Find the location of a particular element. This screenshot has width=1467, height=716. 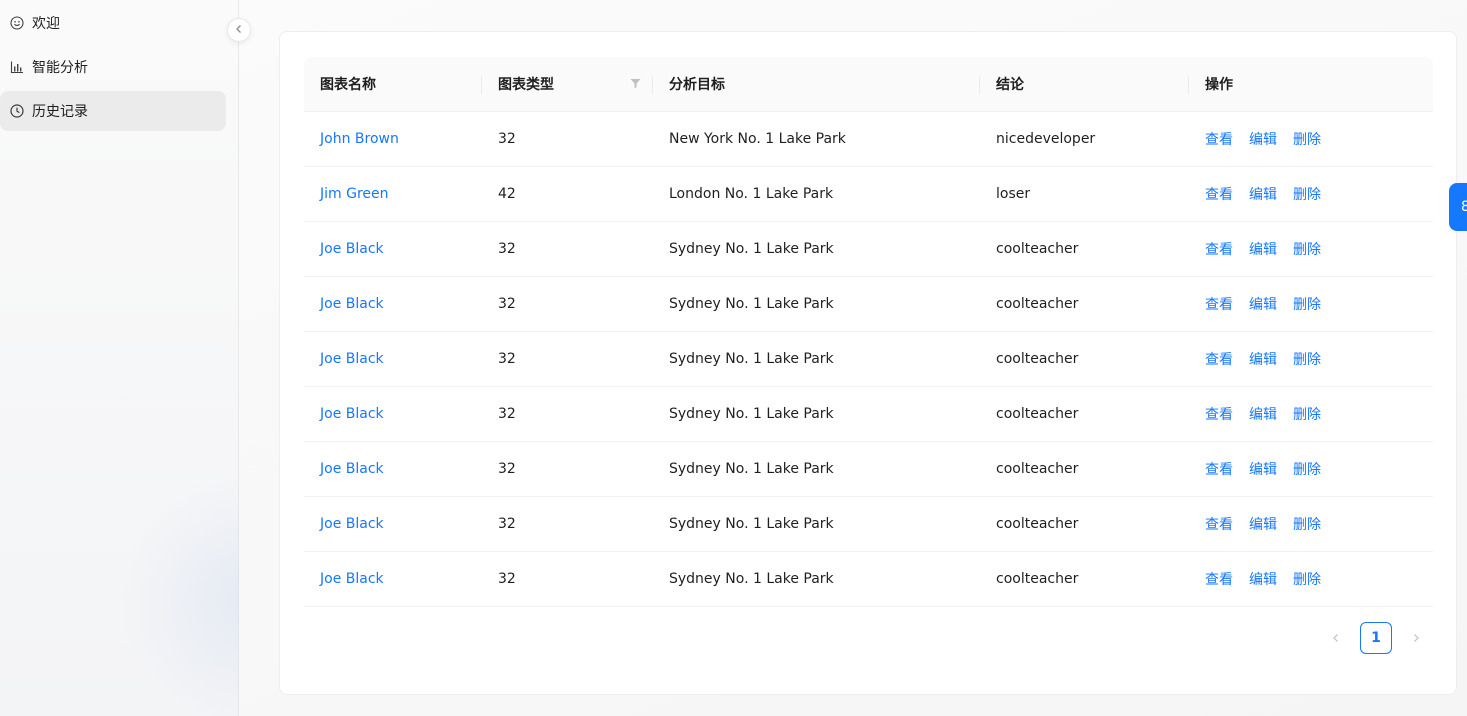

floating-side-button-label: 8 is located at coordinates (1464, 207).